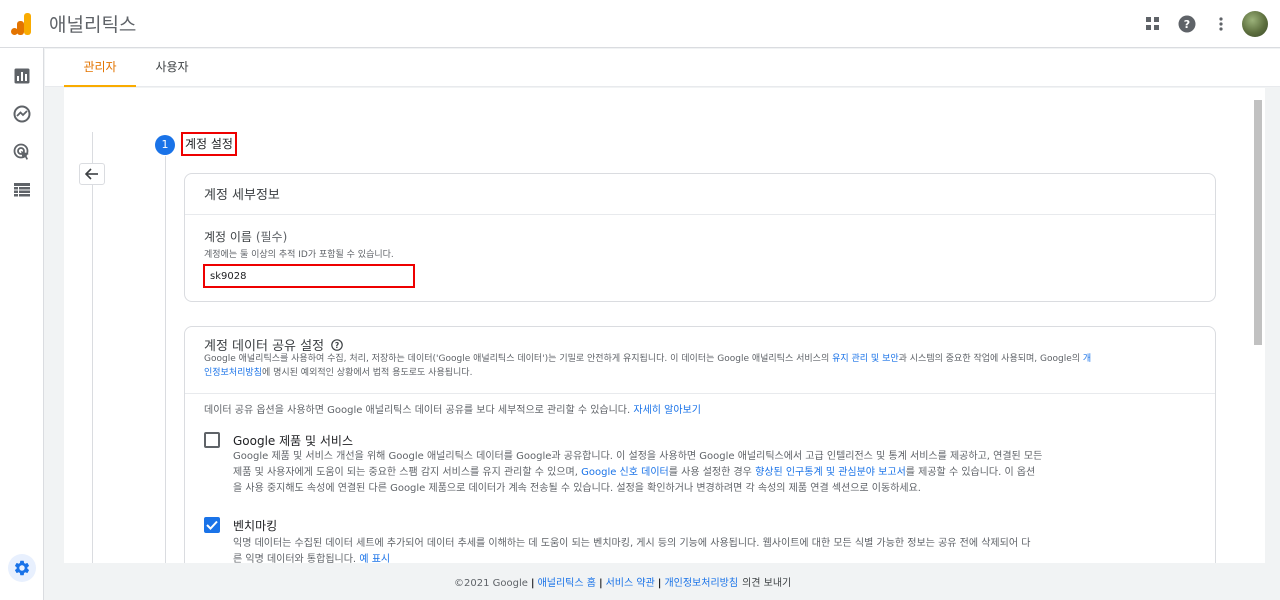 The width and height of the screenshot is (1280, 600). What do you see at coordinates (567, 583) in the screenshot?
I see `footer-link-analytics-home: 애널리틱스 홈` at bounding box center [567, 583].